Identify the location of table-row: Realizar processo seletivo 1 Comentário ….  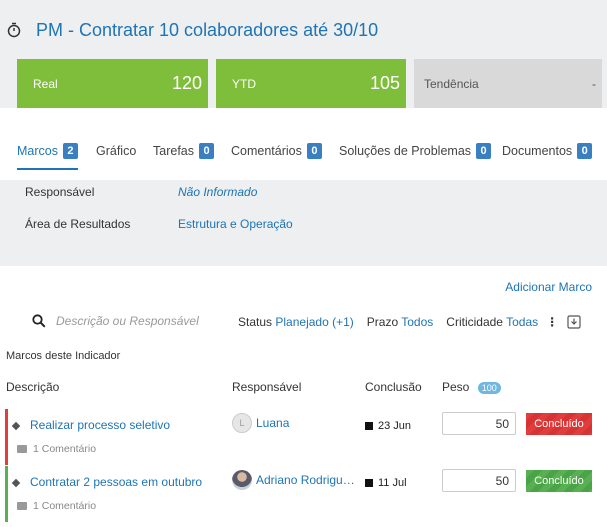
(303, 437).